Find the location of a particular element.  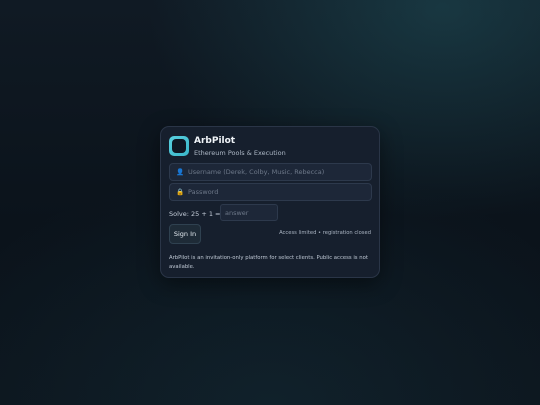

app-title: ArbPilot is located at coordinates (215, 141).